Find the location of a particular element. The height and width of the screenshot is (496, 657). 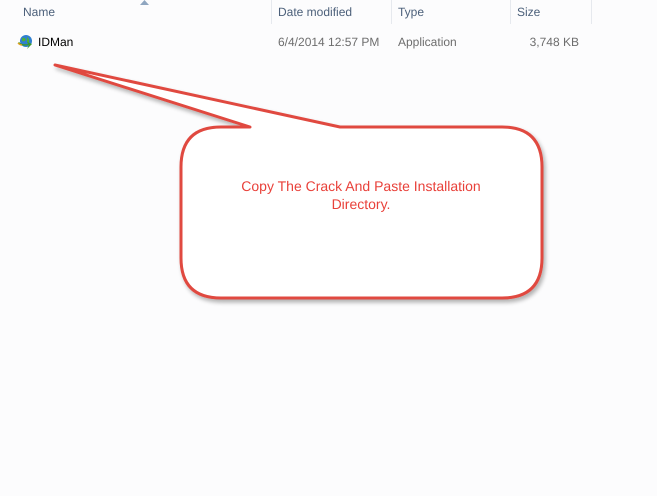

column-header: Size is located at coordinates (551, 12).